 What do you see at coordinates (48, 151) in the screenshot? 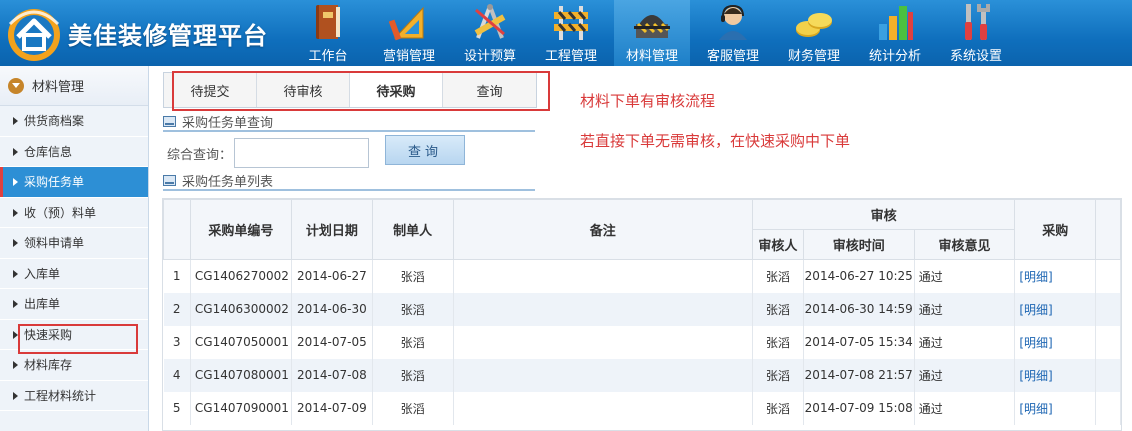
I see `sidebar-item-label: 仓库信息` at bounding box center [48, 151].